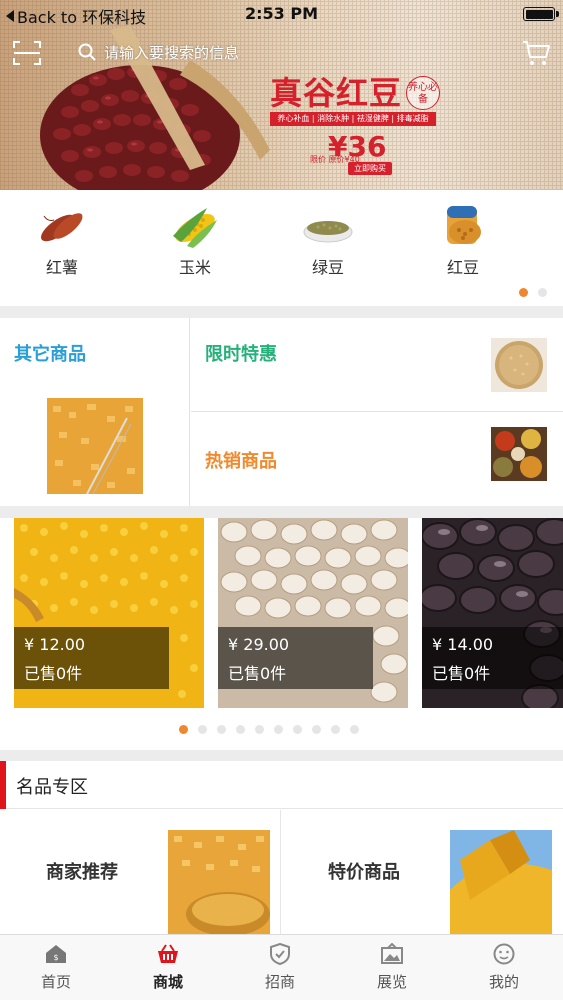  Describe the element at coordinates (463, 644) in the screenshot. I see `product-price: ¥ 14.00` at that location.